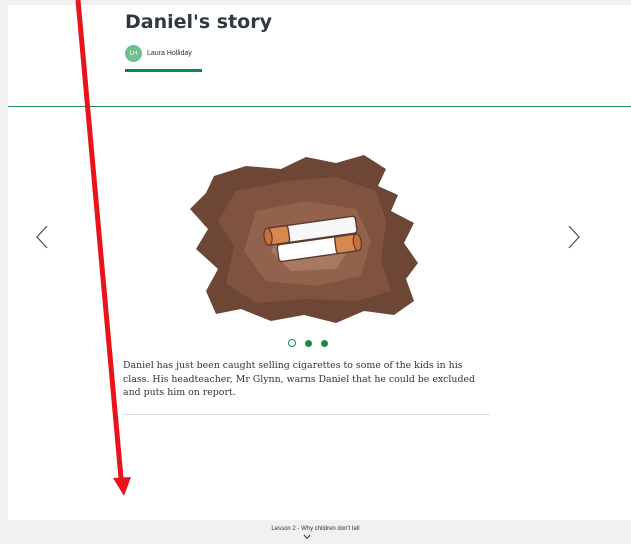  What do you see at coordinates (163, 70) in the screenshot?
I see `title-underline` at bounding box center [163, 70].